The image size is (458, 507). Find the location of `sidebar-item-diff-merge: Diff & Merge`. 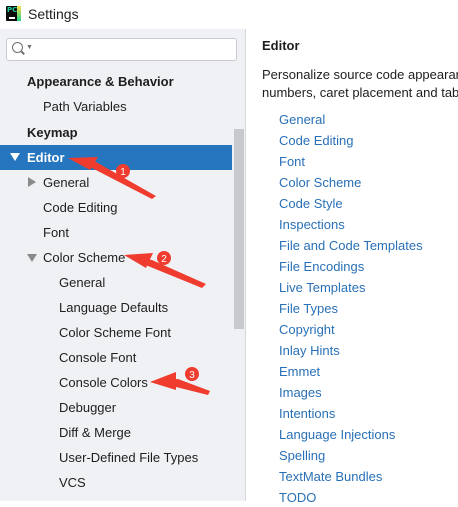

sidebar-item-diff-merge: Diff & Merge is located at coordinates (122, 432).